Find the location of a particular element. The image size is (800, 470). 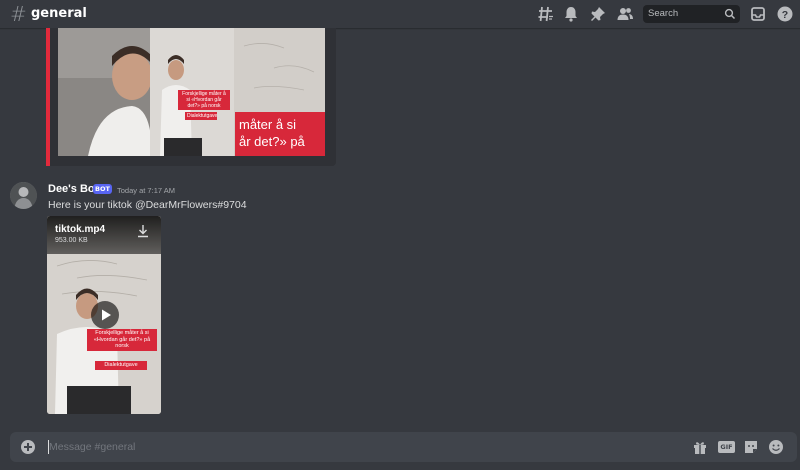

add-attachment-button is located at coordinates (28, 447).